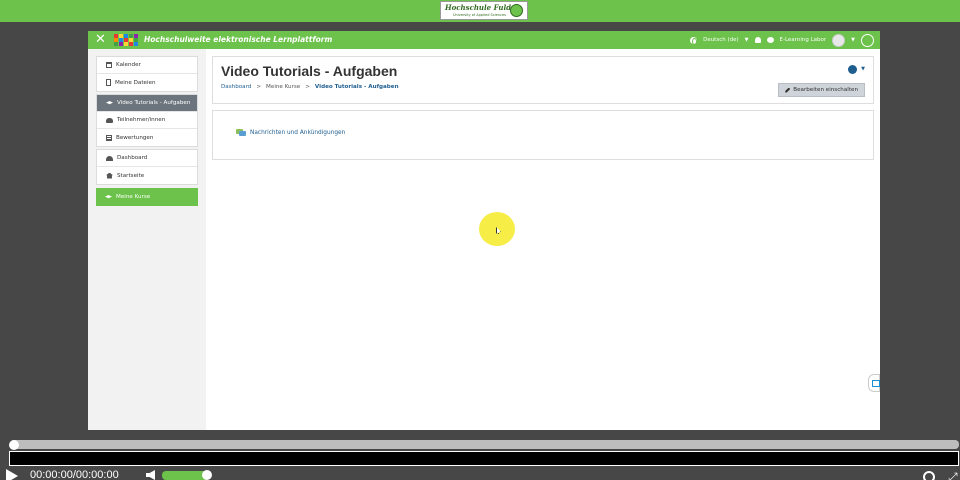 The width and height of the screenshot is (960, 480). I want to click on sidebar-item-startseite: Startseite, so click(147, 175).